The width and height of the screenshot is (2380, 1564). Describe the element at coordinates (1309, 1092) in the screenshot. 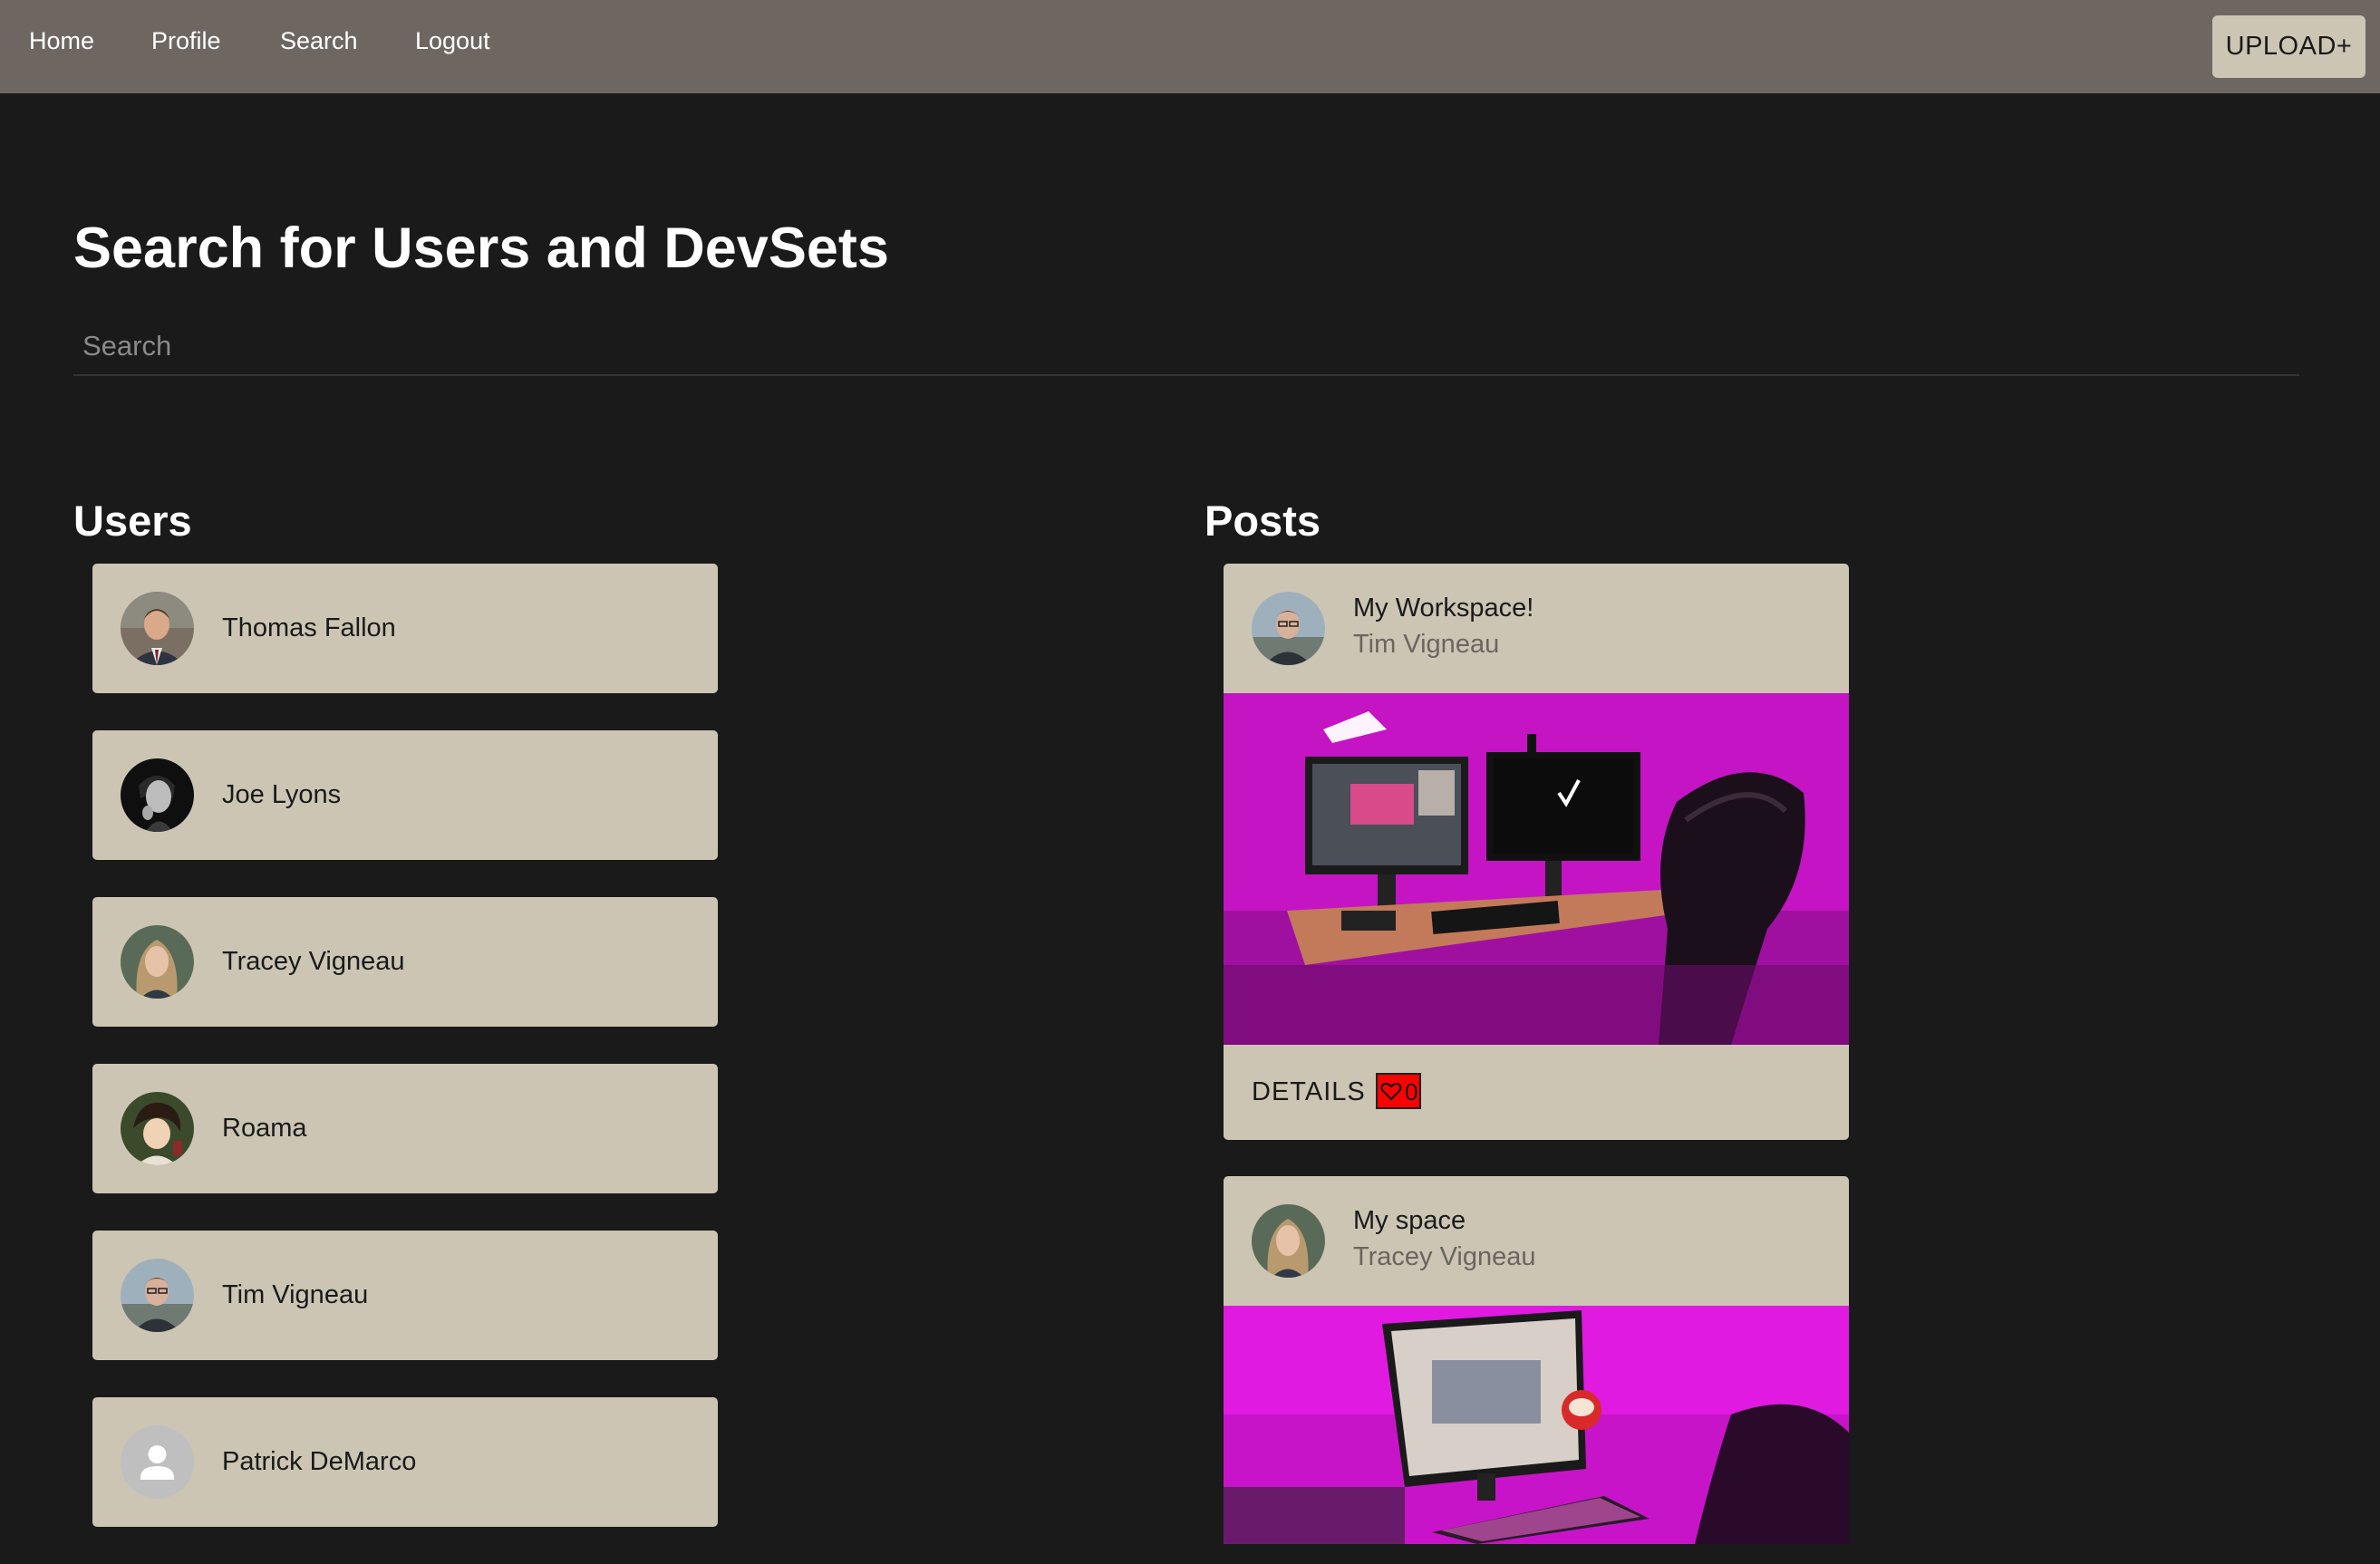

I see `details-button: DETAILS` at that location.